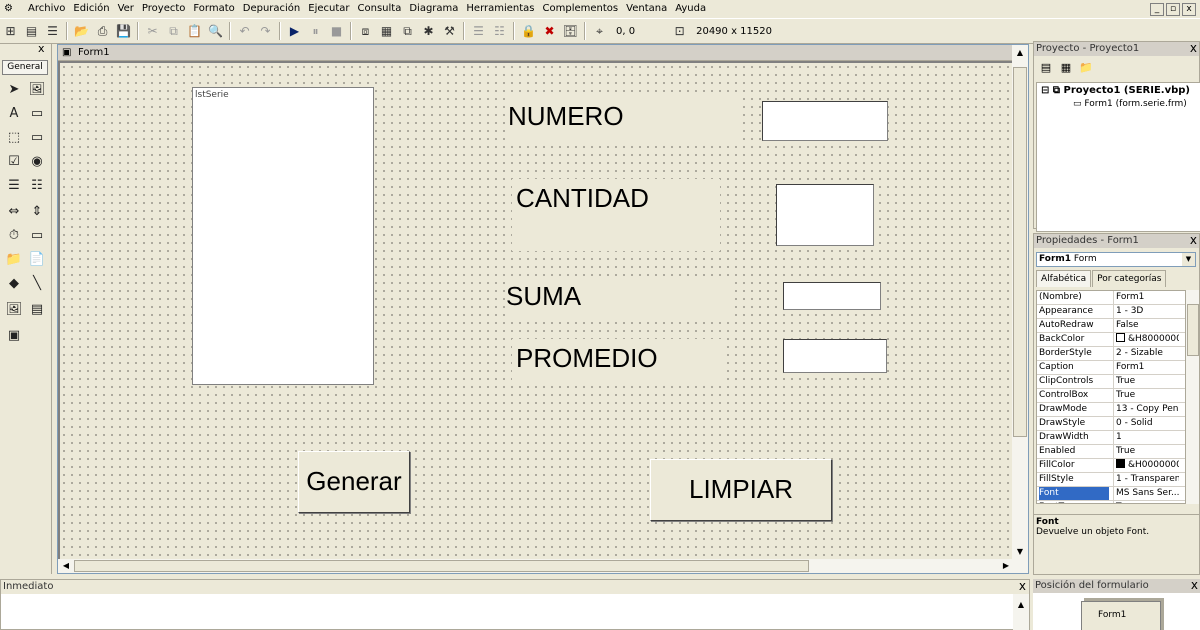 The width and height of the screenshot is (1200, 630). I want to click on commandbutton-tool-icon: ▭, so click(37, 138).